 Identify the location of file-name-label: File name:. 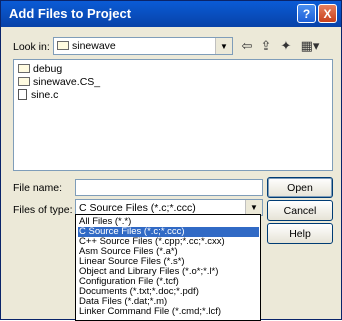
(38, 188).